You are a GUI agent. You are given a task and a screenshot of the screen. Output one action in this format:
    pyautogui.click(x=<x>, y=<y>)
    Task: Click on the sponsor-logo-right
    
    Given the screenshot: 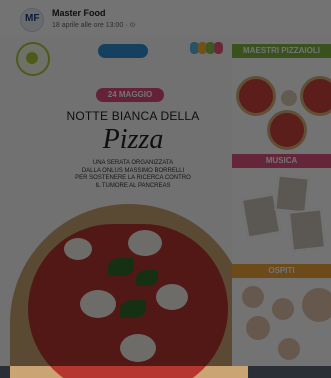 What is the action you would take?
    pyautogui.click(x=207, y=53)
    